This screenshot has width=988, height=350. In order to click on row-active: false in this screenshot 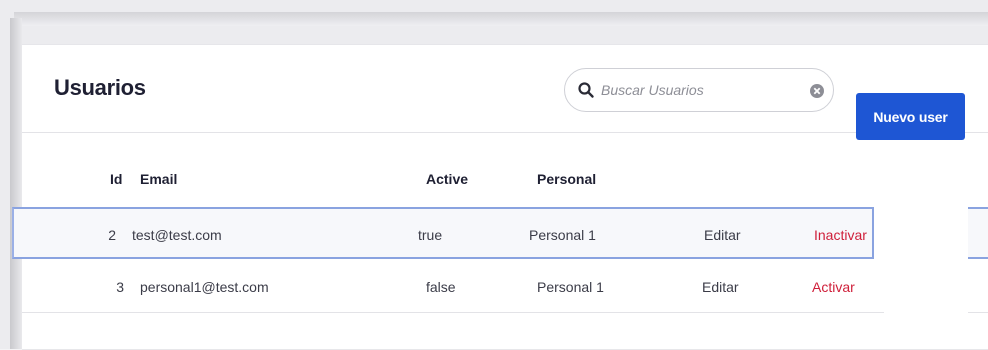, I will do `click(441, 287)`.